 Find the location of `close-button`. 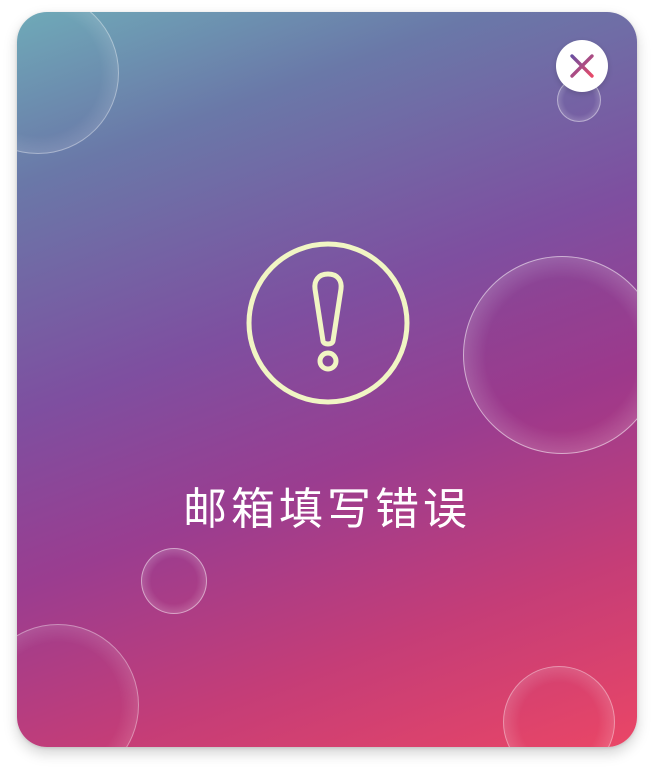

close-button is located at coordinates (582, 66).